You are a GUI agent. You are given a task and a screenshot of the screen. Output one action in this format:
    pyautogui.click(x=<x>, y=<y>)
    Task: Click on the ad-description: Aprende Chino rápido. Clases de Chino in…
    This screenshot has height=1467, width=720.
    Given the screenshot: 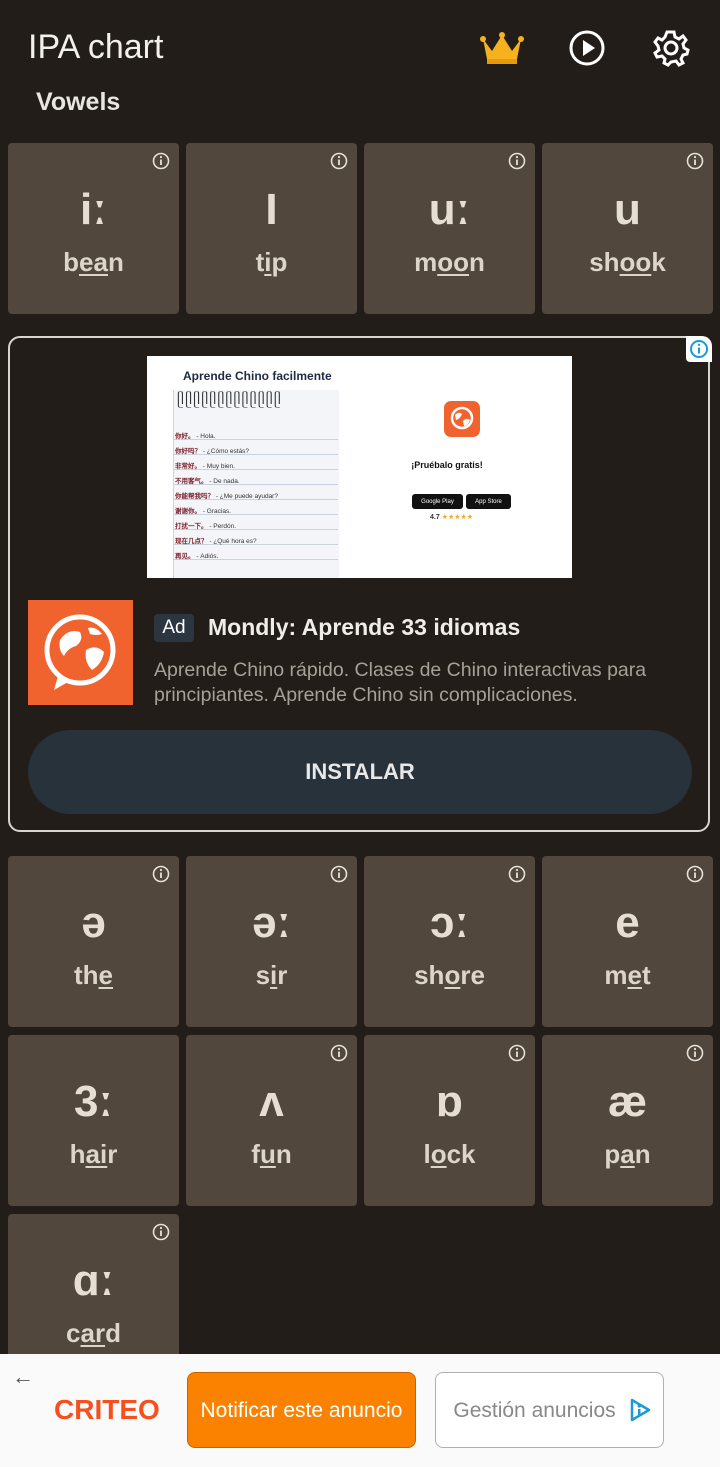 What is the action you would take?
    pyautogui.click(x=400, y=682)
    